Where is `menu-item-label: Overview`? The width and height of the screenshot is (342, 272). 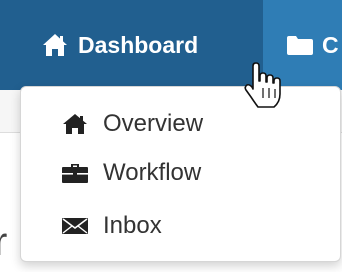 menu-item-label: Overview is located at coordinates (153, 123).